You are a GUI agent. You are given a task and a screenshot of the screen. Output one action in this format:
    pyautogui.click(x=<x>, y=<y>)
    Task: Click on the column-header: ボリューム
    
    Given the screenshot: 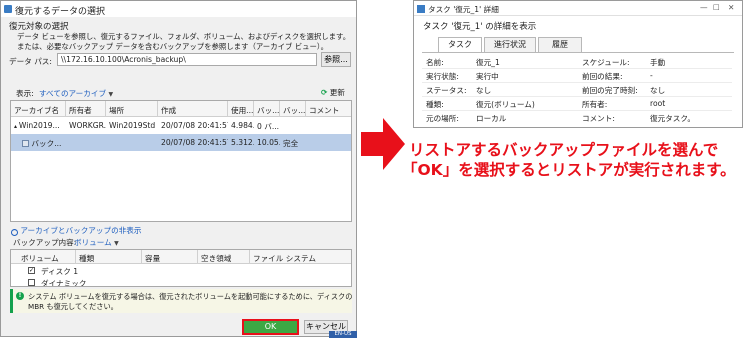 What is the action you would take?
    pyautogui.click(x=43, y=257)
    